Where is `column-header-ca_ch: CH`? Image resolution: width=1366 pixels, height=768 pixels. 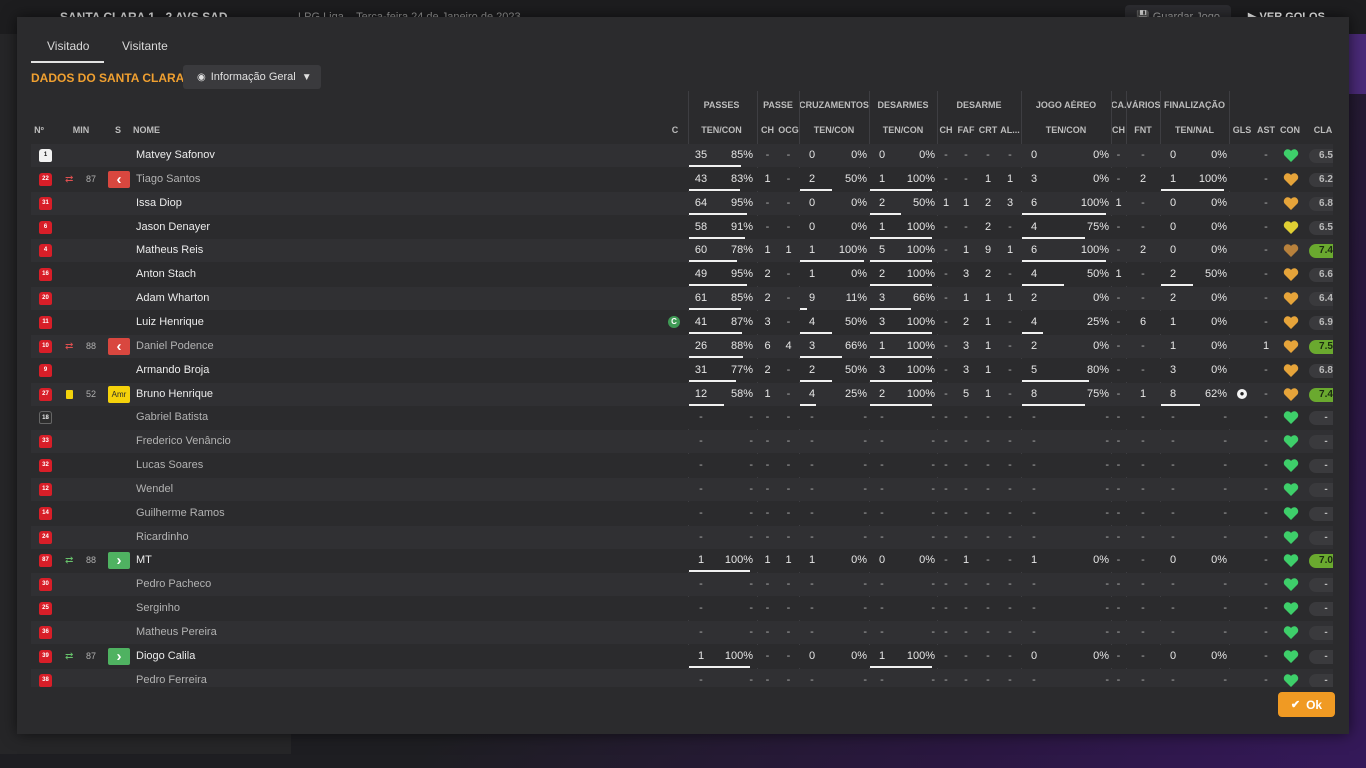
column-header-ca_ch: CH is located at coordinates (1118, 133).